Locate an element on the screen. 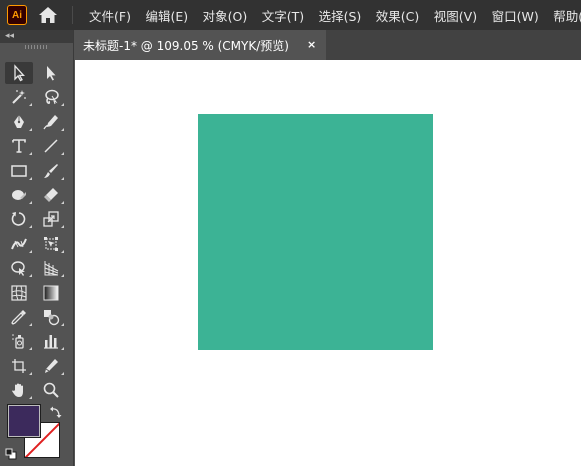  graph-icon is located at coordinates (51, 342).